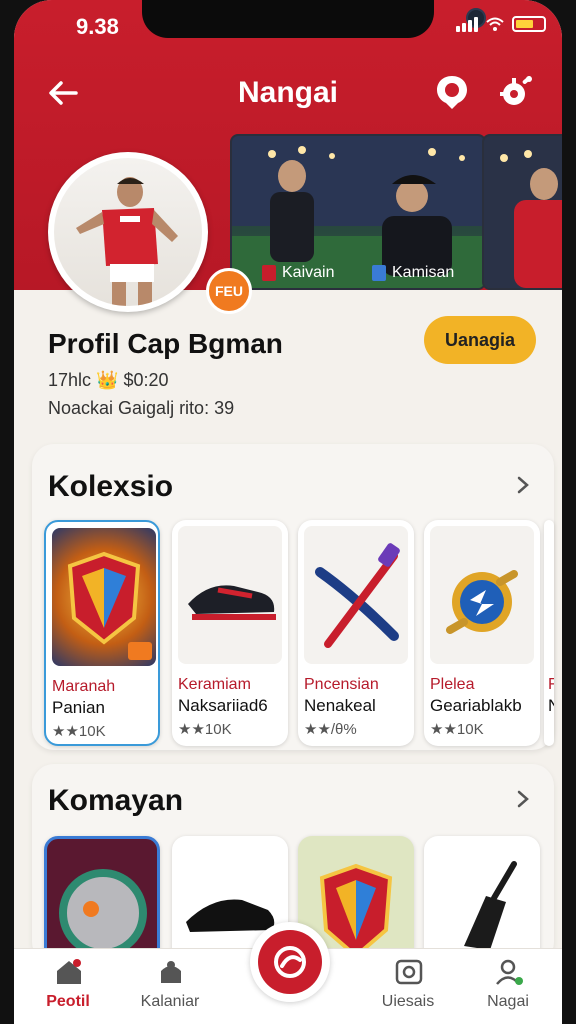 The width and height of the screenshot is (576, 1024). What do you see at coordinates (551, 684) in the screenshot?
I see `card-category: F` at bounding box center [551, 684].